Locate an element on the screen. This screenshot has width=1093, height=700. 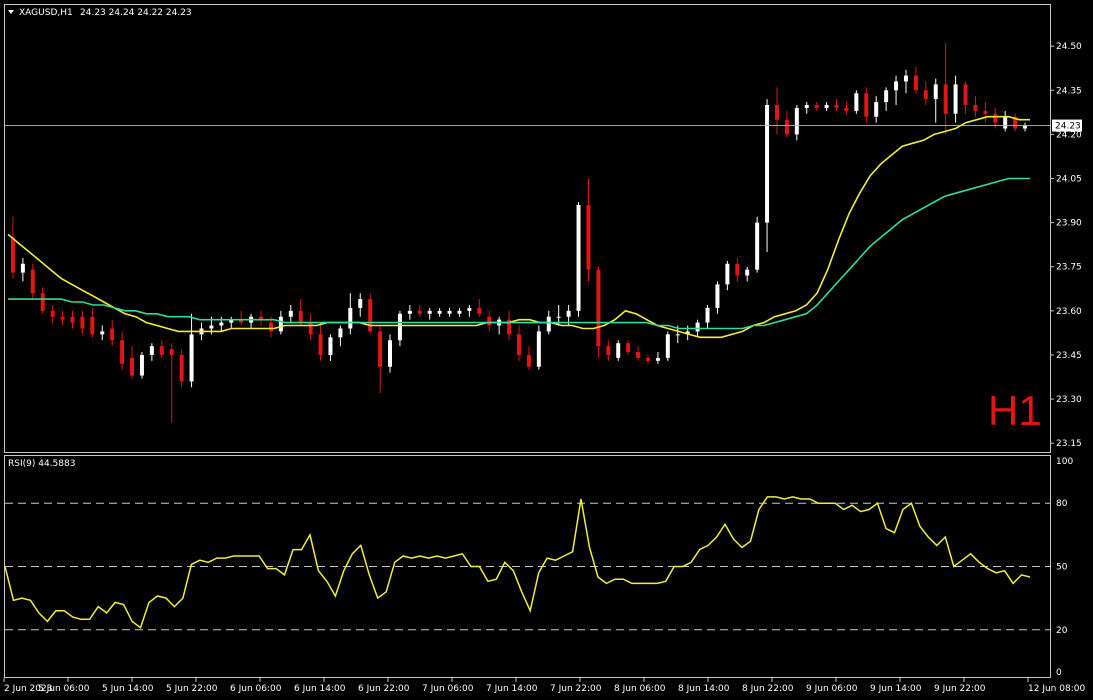
last-price-tag-label: 24.23 is located at coordinates (1068, 127).